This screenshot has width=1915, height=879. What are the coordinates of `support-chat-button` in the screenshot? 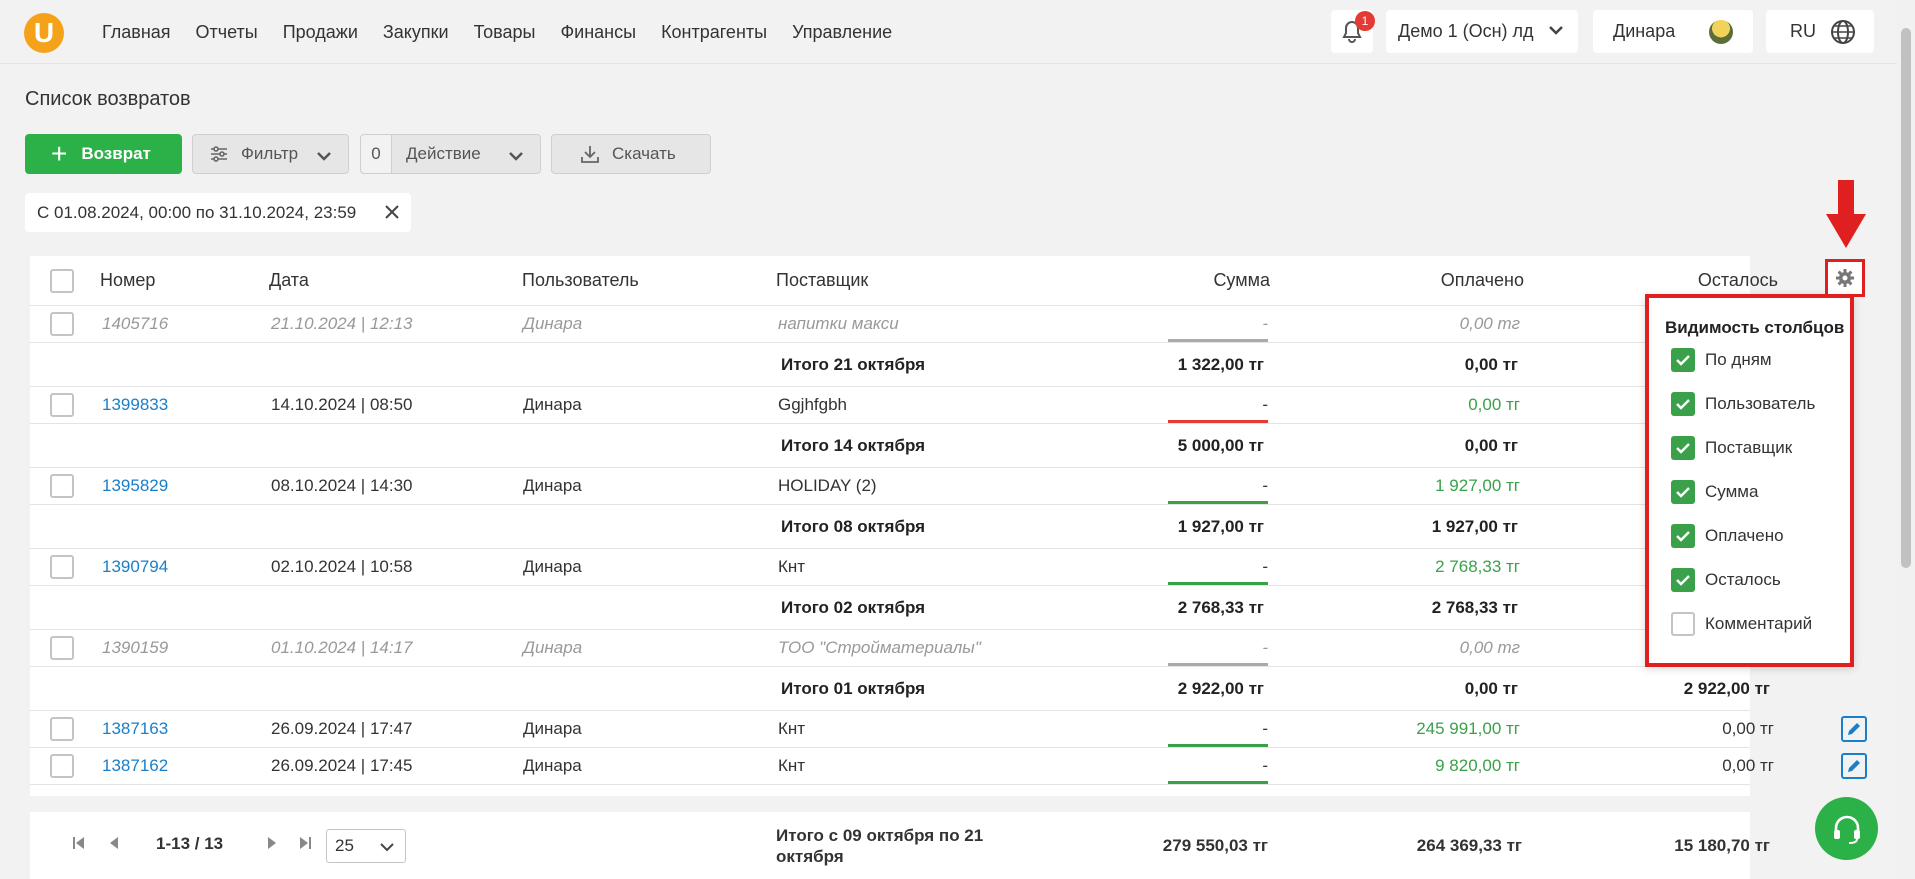 It's located at (1846, 828).